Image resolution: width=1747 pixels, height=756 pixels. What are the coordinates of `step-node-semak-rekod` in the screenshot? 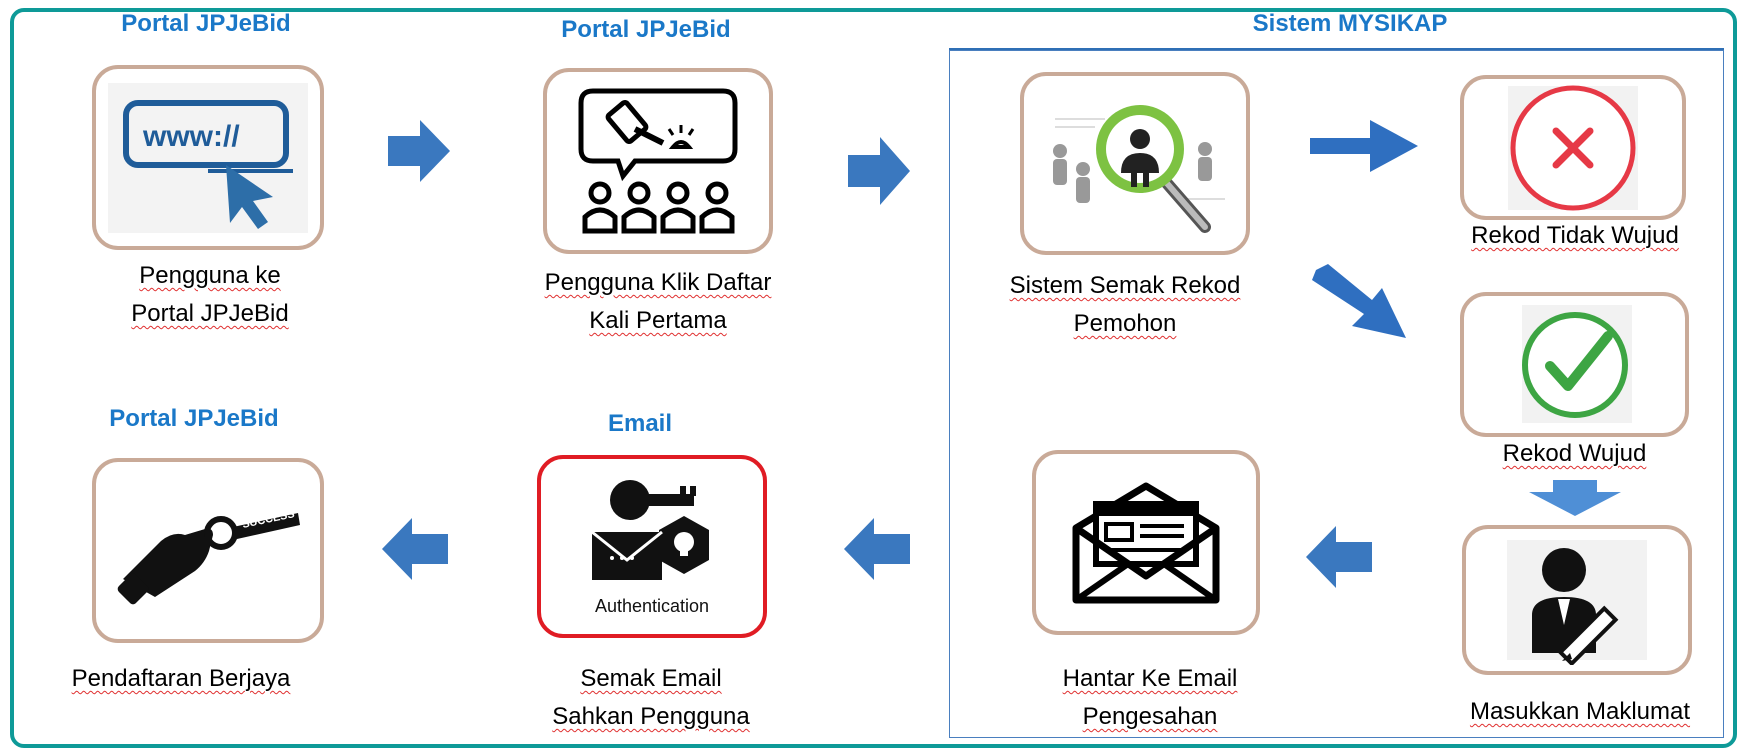 It's located at (1135, 163).